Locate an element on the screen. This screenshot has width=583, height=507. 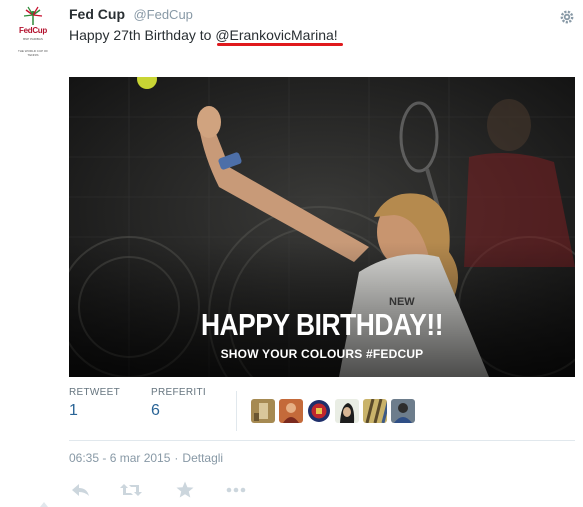
photo-banner-title: HAPPY BIRTHDAY!! is located at coordinates (322, 324).